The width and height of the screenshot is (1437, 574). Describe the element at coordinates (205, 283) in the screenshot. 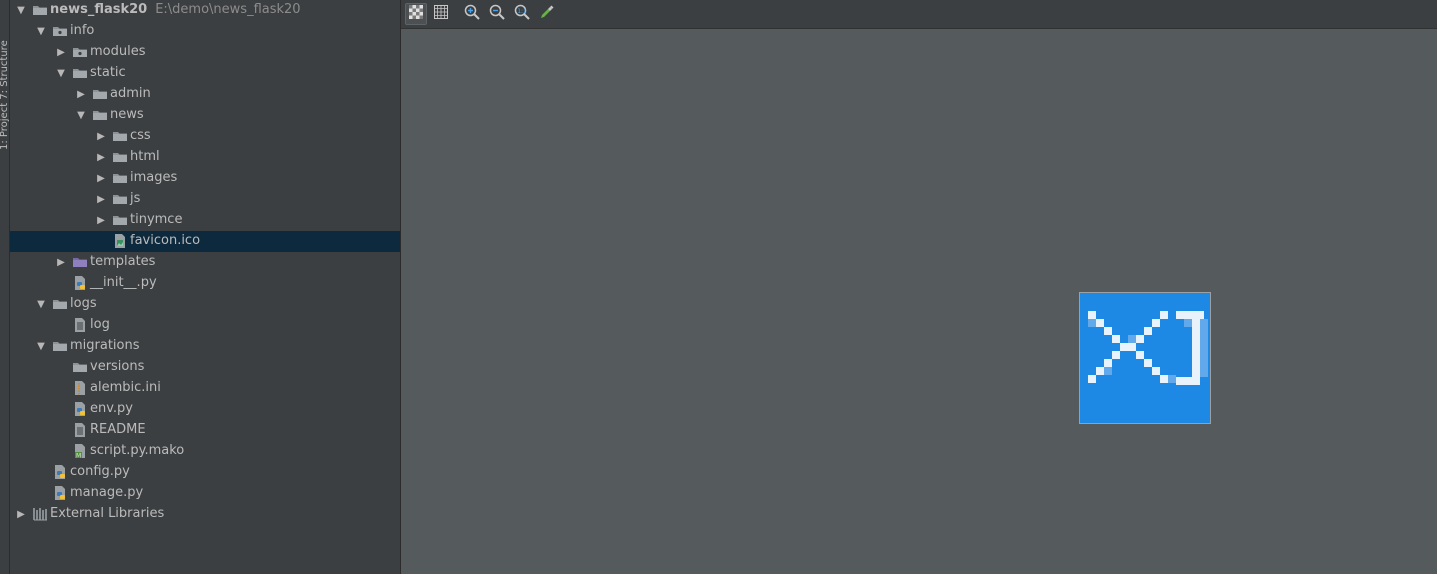

I see `tree-row: __init__.py` at that location.